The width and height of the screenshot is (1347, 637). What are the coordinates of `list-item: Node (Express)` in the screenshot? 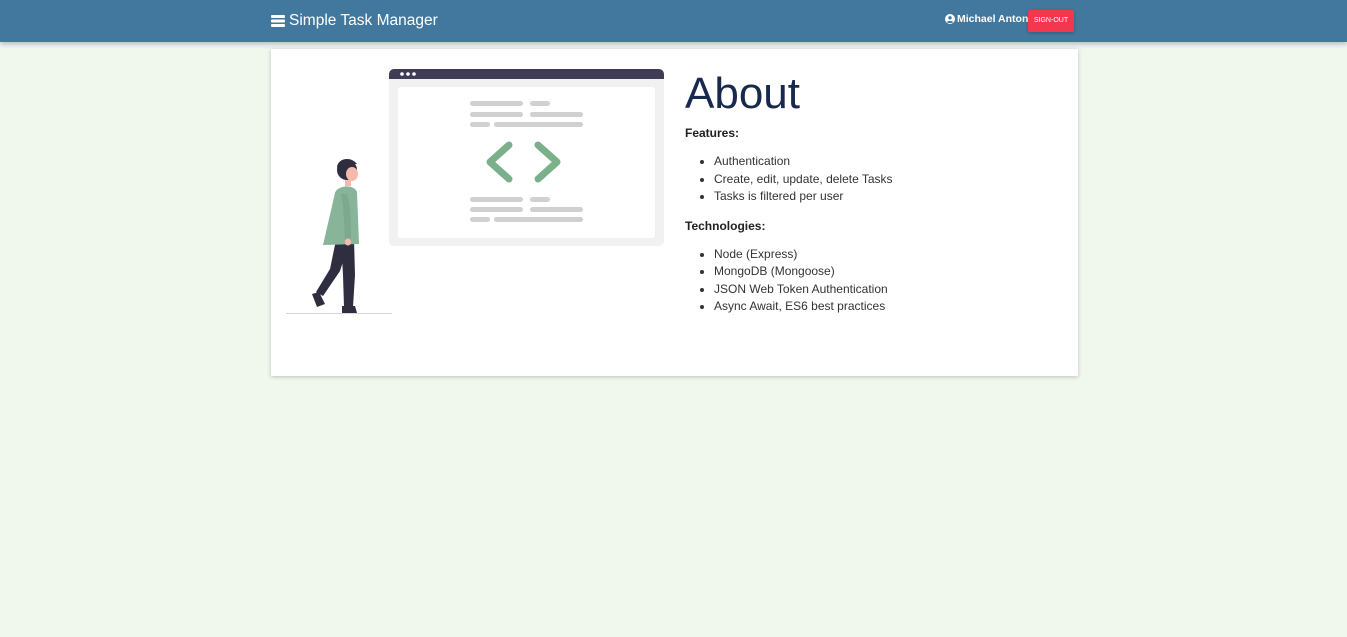 It's located at (889, 255).